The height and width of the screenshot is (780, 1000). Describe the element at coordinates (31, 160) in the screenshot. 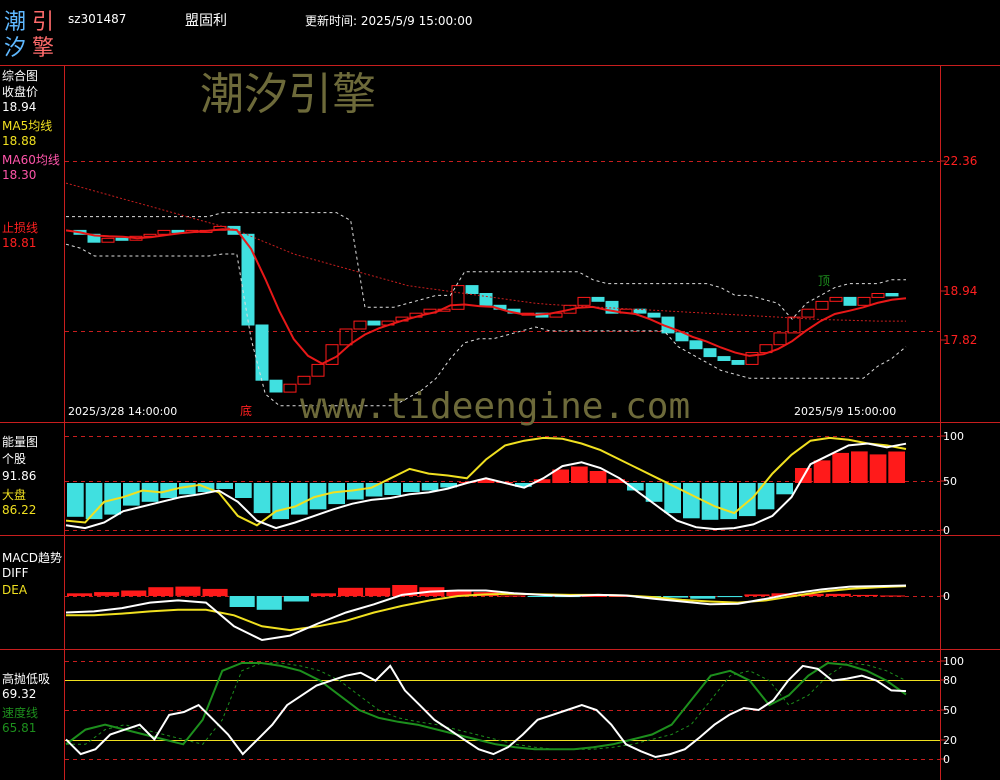

I see `ma60-label: MA60均线` at that location.